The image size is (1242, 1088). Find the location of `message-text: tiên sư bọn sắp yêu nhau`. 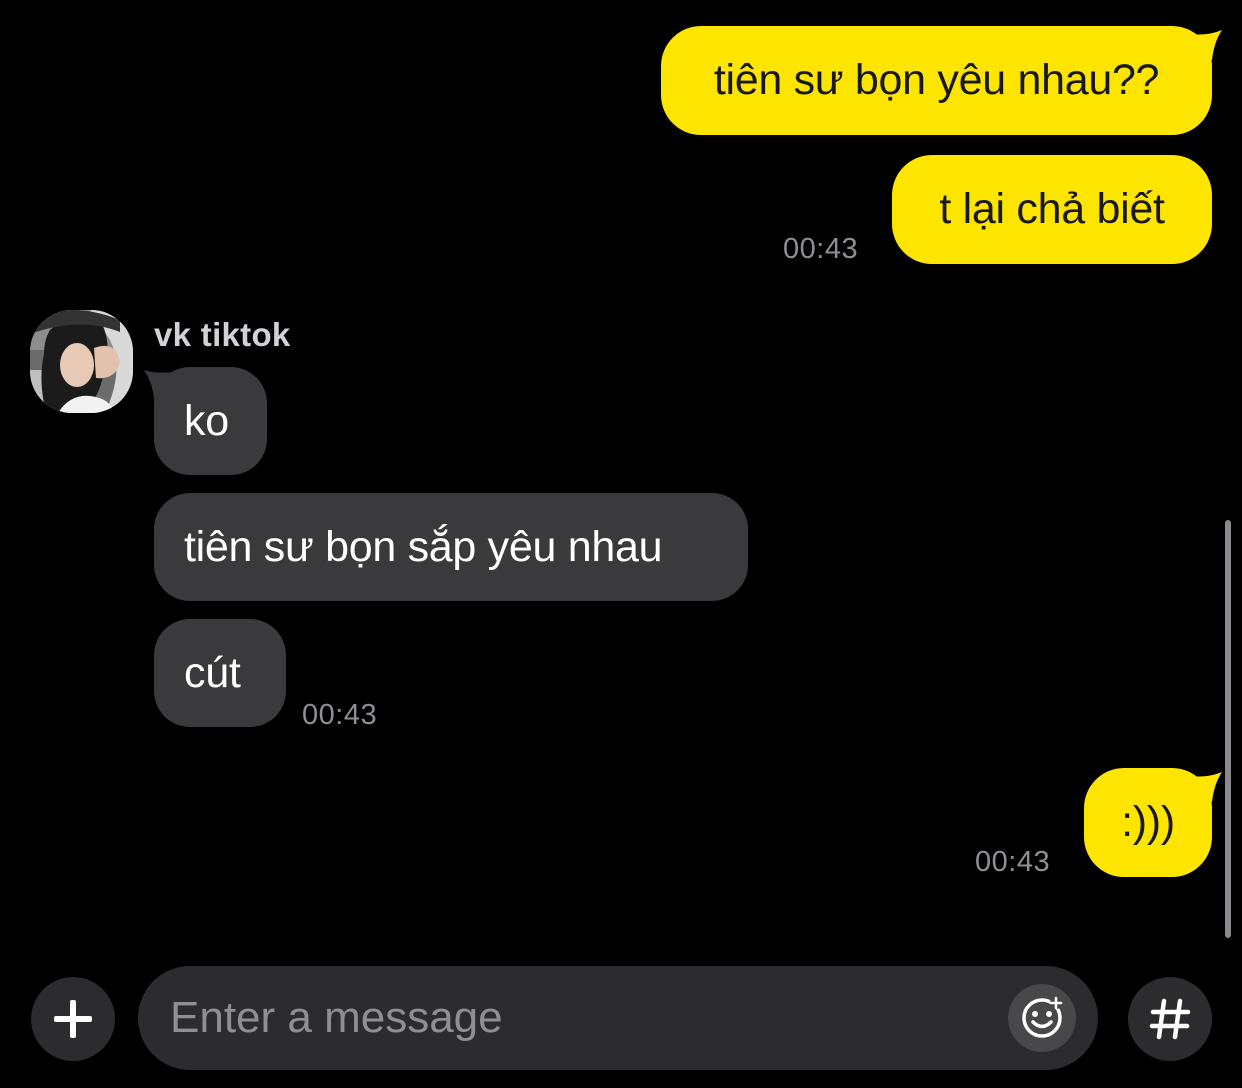

message-text: tiên sư bọn sắp yêu nhau is located at coordinates (423, 546).